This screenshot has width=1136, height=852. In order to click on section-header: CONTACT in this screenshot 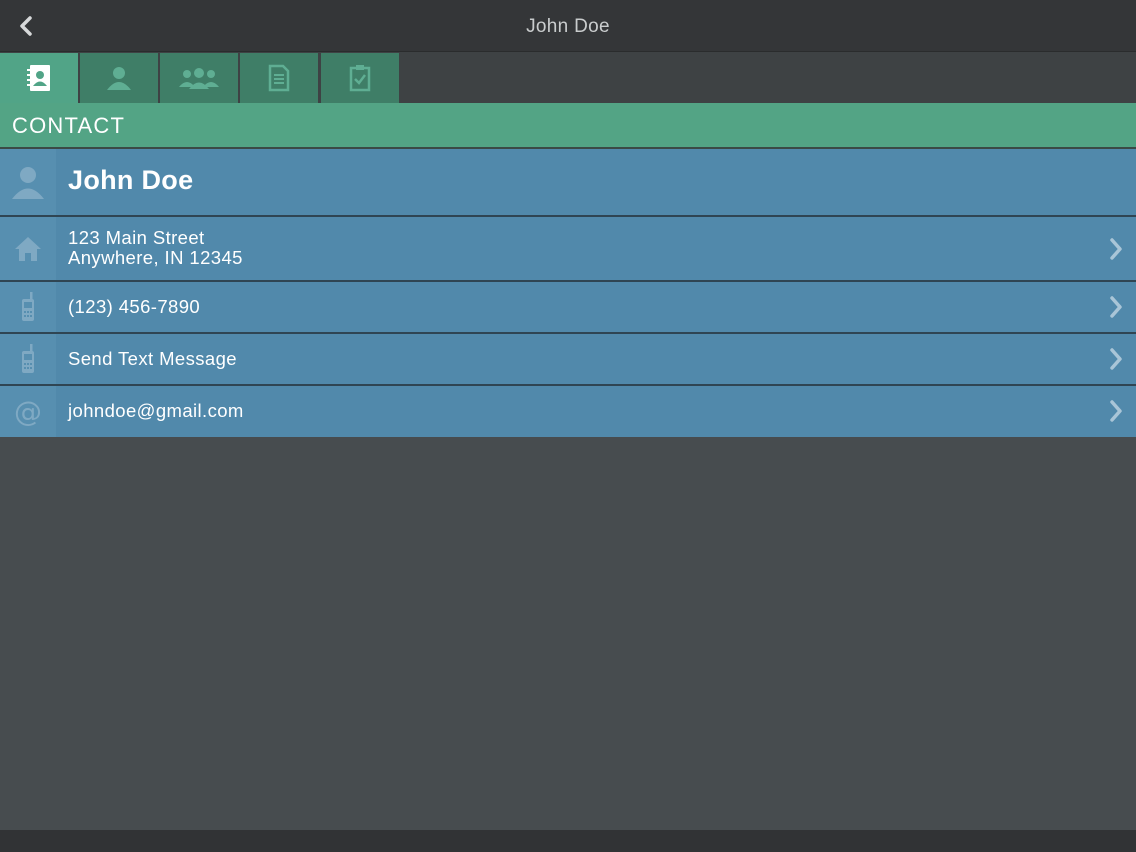, I will do `click(568, 126)`.